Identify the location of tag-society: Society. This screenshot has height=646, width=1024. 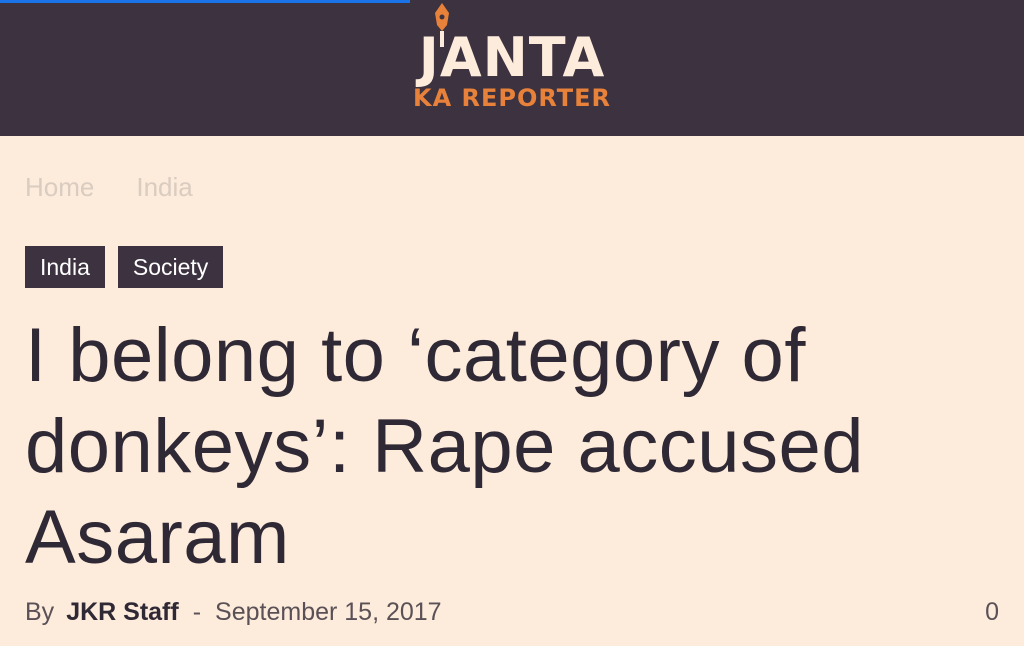
(170, 267).